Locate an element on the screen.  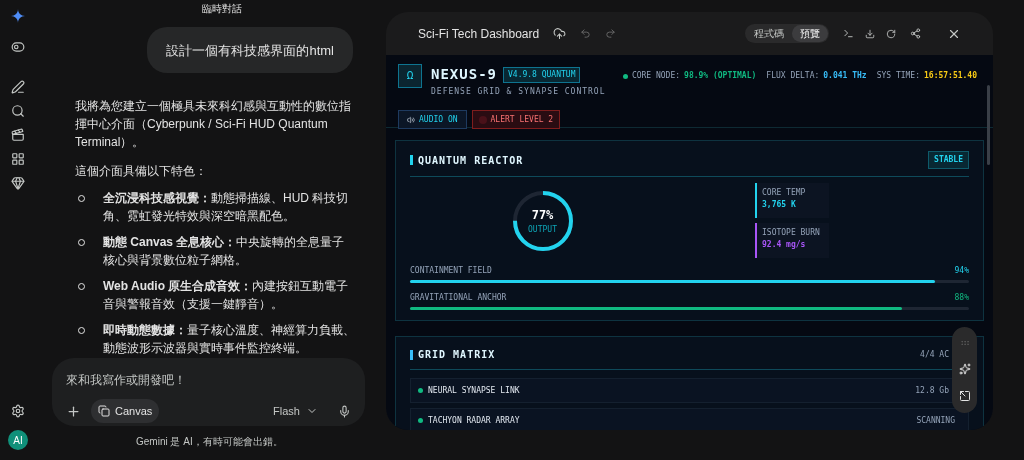
settings-icon is located at coordinates (18, 411).